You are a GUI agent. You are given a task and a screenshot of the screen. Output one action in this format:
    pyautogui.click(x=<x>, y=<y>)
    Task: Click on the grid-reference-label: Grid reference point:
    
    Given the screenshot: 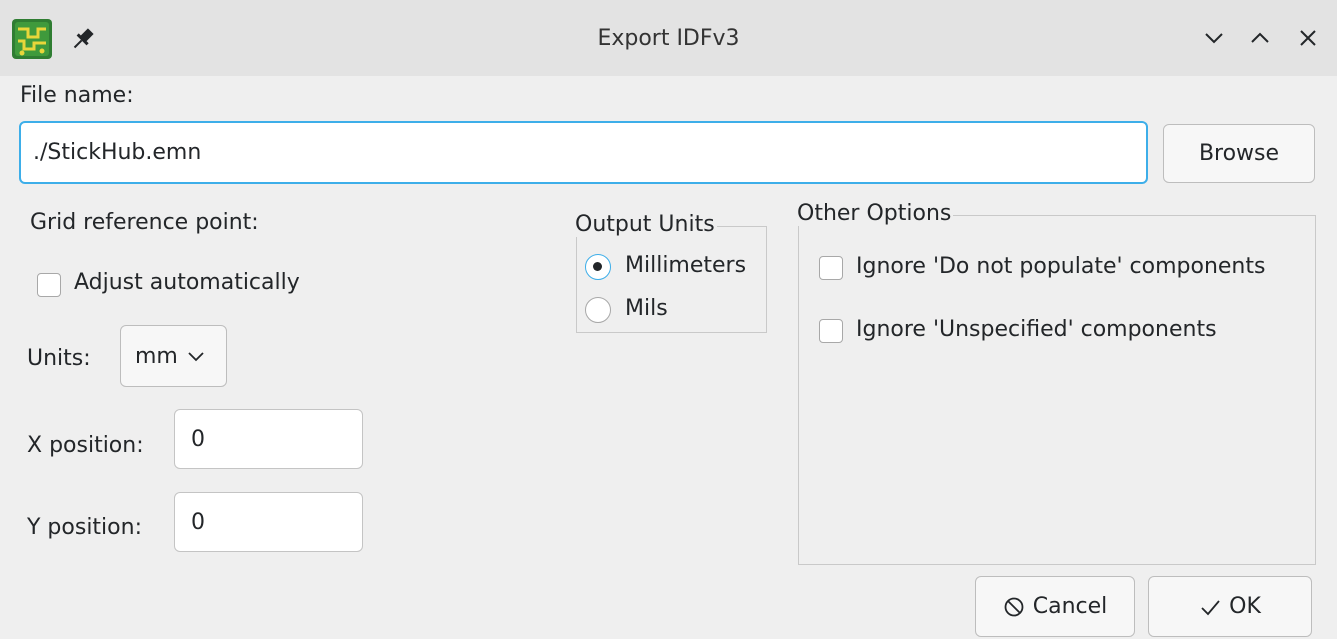 What is the action you would take?
    pyautogui.click(x=144, y=222)
    